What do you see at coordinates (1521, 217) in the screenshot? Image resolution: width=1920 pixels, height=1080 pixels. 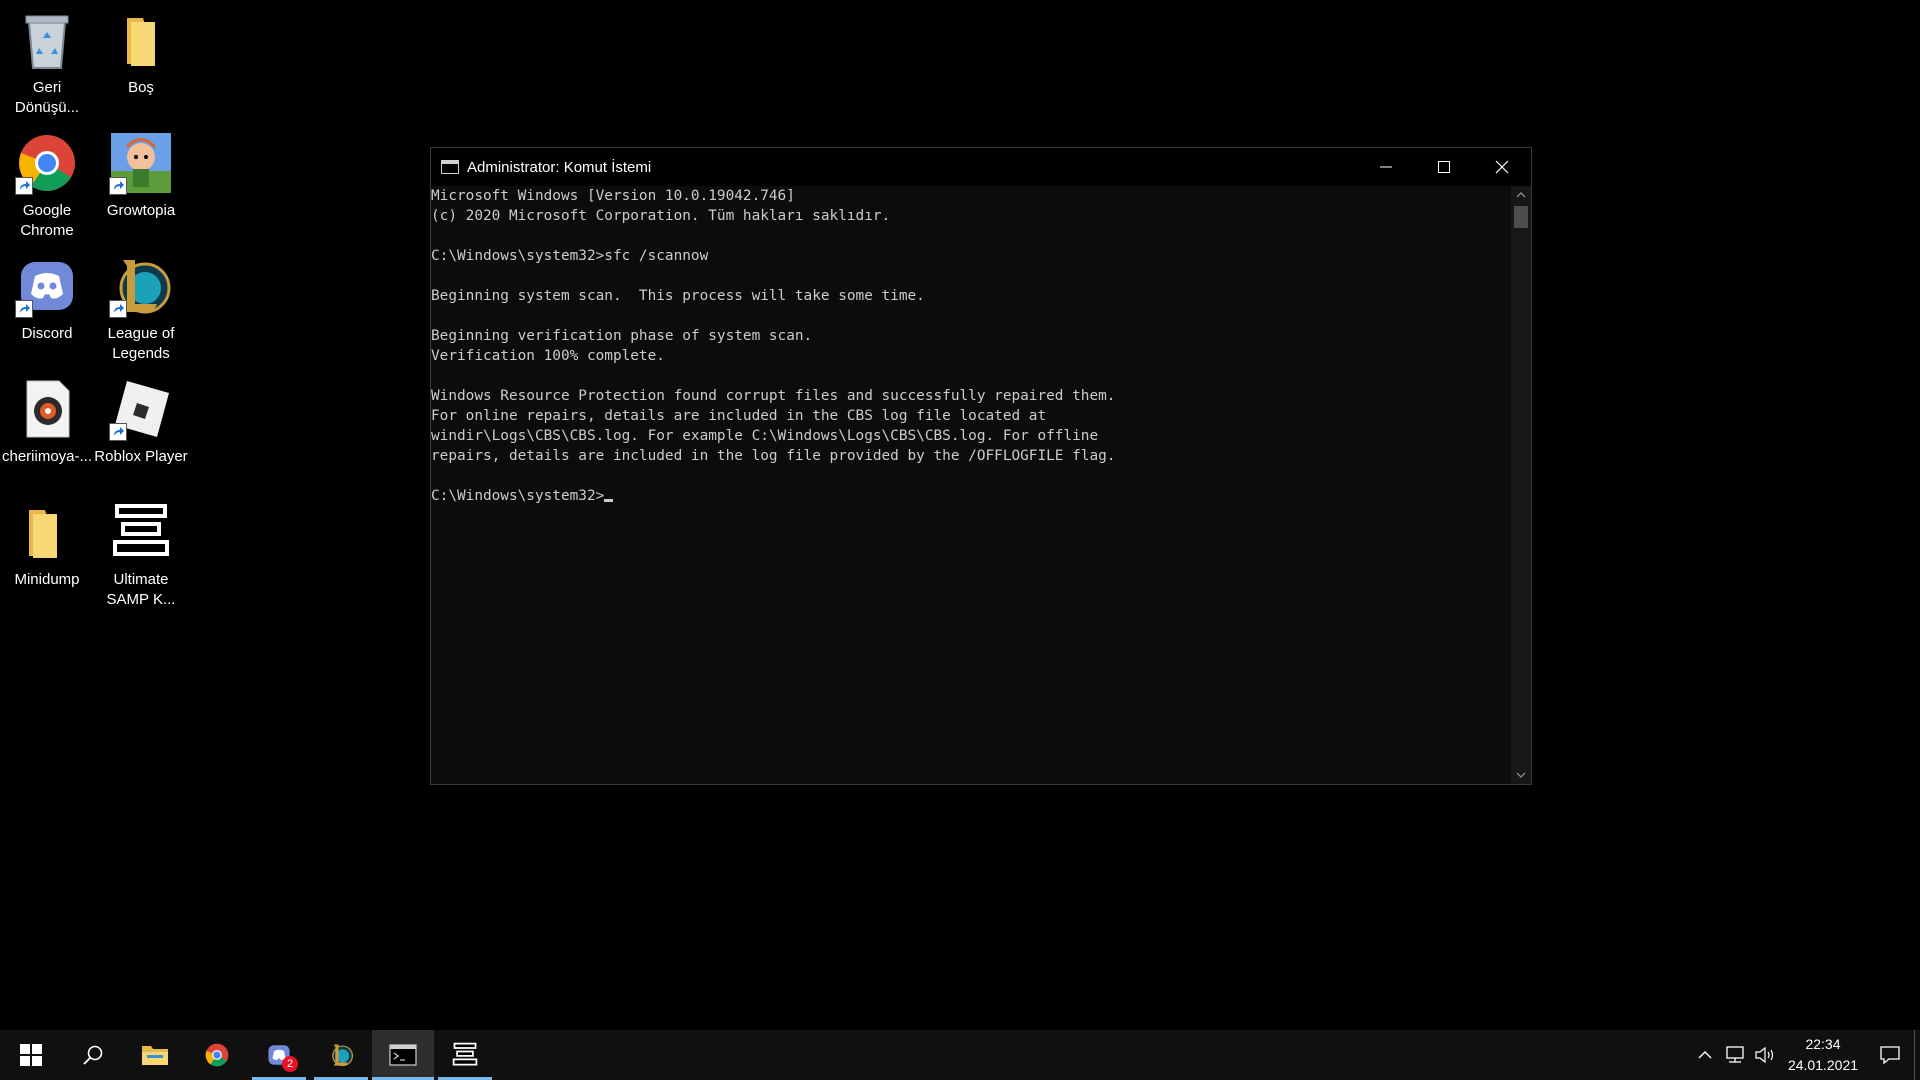 I see `scrollbar-thumb` at bounding box center [1521, 217].